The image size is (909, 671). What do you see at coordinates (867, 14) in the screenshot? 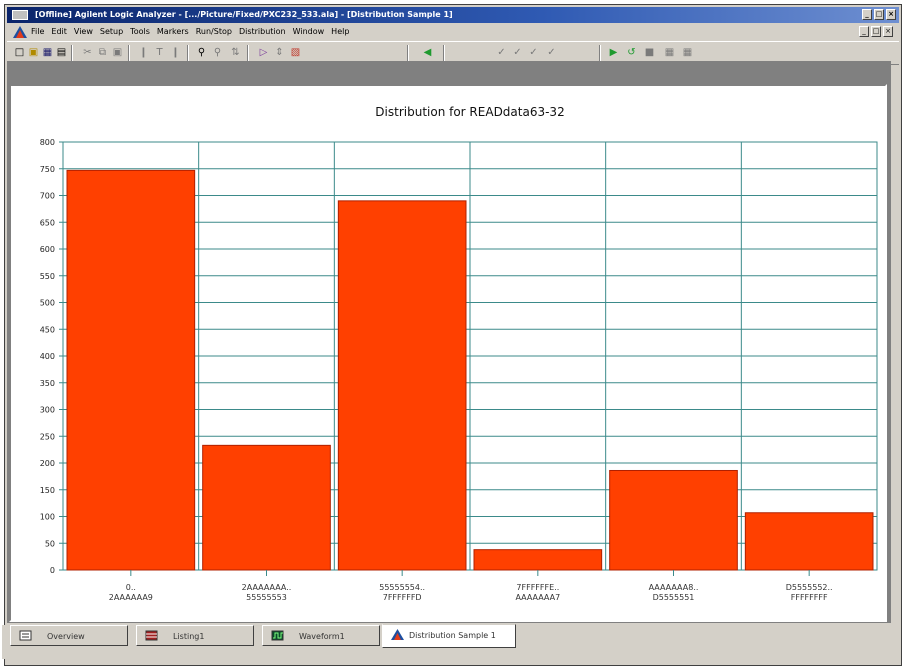
I see `minimize-button: _` at bounding box center [867, 14].